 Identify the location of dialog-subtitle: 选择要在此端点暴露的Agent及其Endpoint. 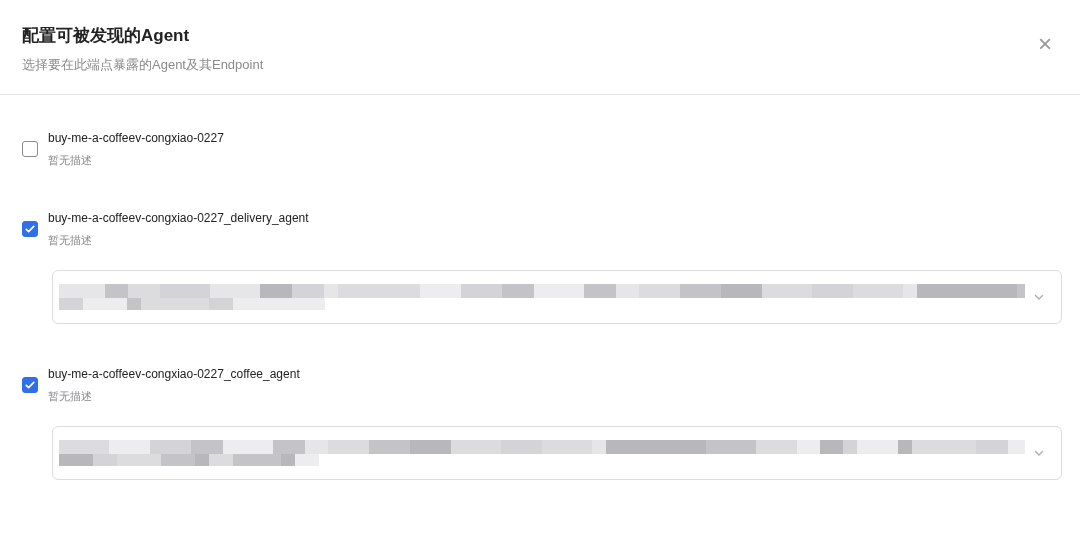
(143, 65).